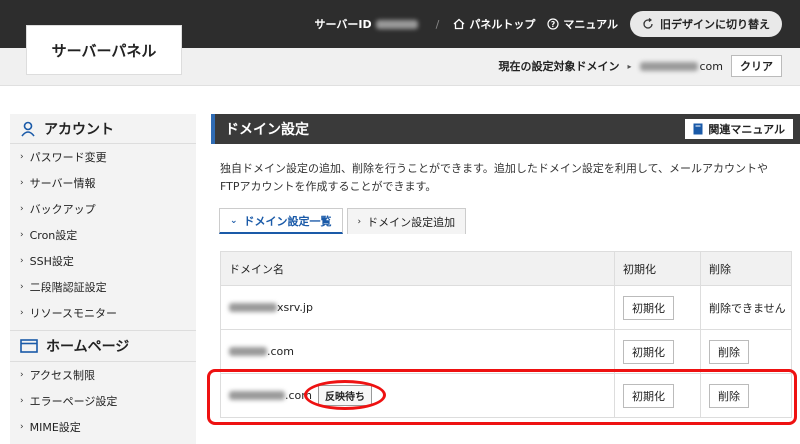  I want to click on tab-label: ドメイン設定追加, so click(411, 222).